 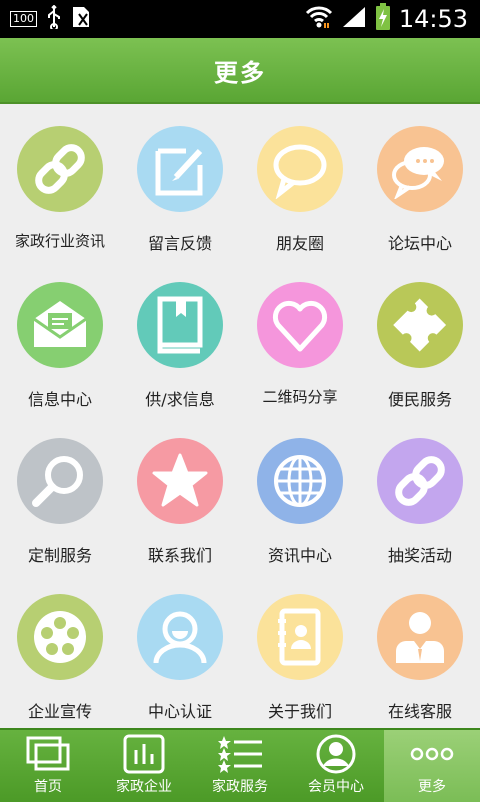 I want to click on grid-item-label: 信息中心, so click(x=59, y=399).